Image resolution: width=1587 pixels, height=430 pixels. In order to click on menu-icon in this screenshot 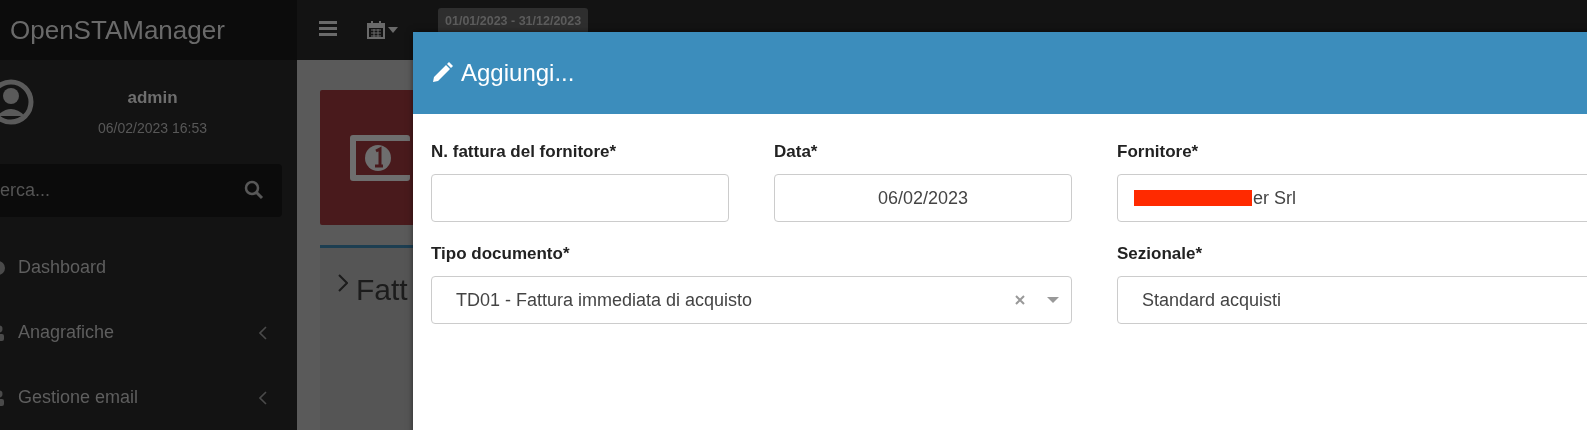, I will do `click(328, 28)`.